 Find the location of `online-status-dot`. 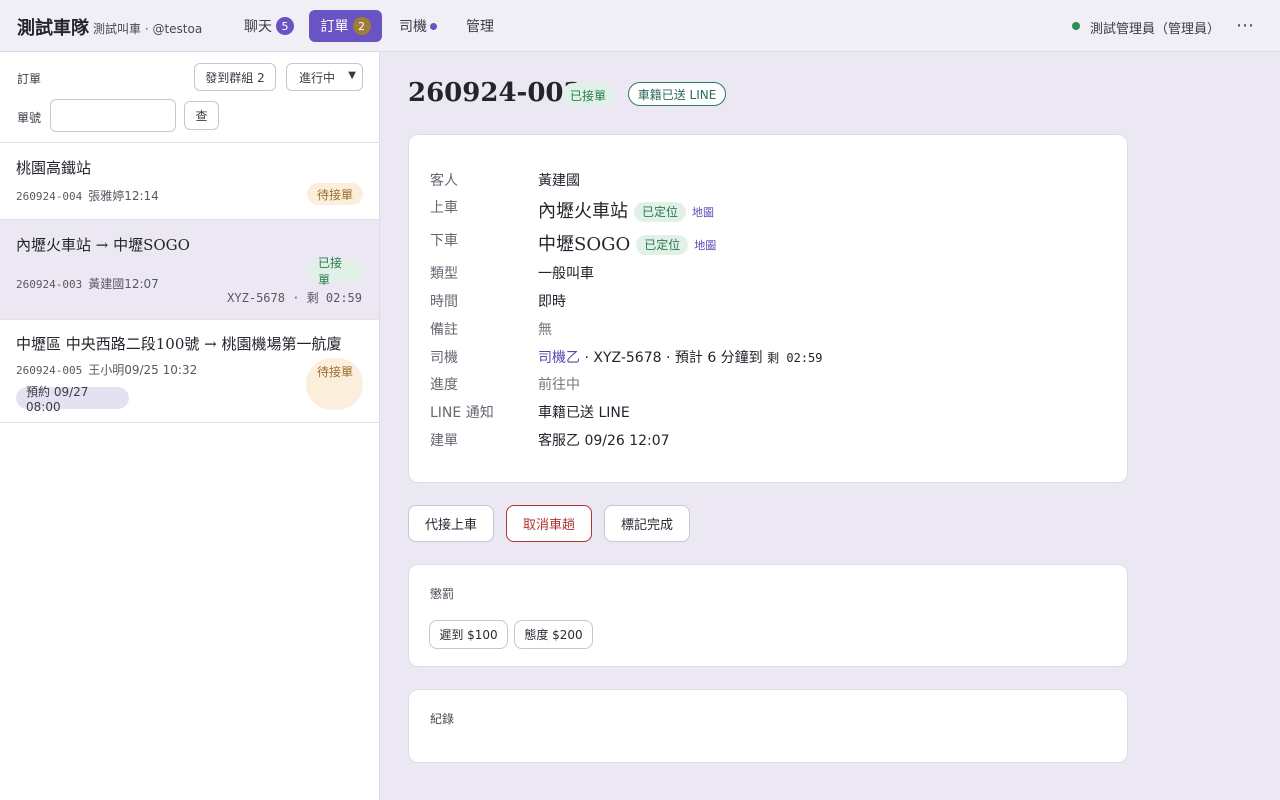

online-status-dot is located at coordinates (1076, 26).